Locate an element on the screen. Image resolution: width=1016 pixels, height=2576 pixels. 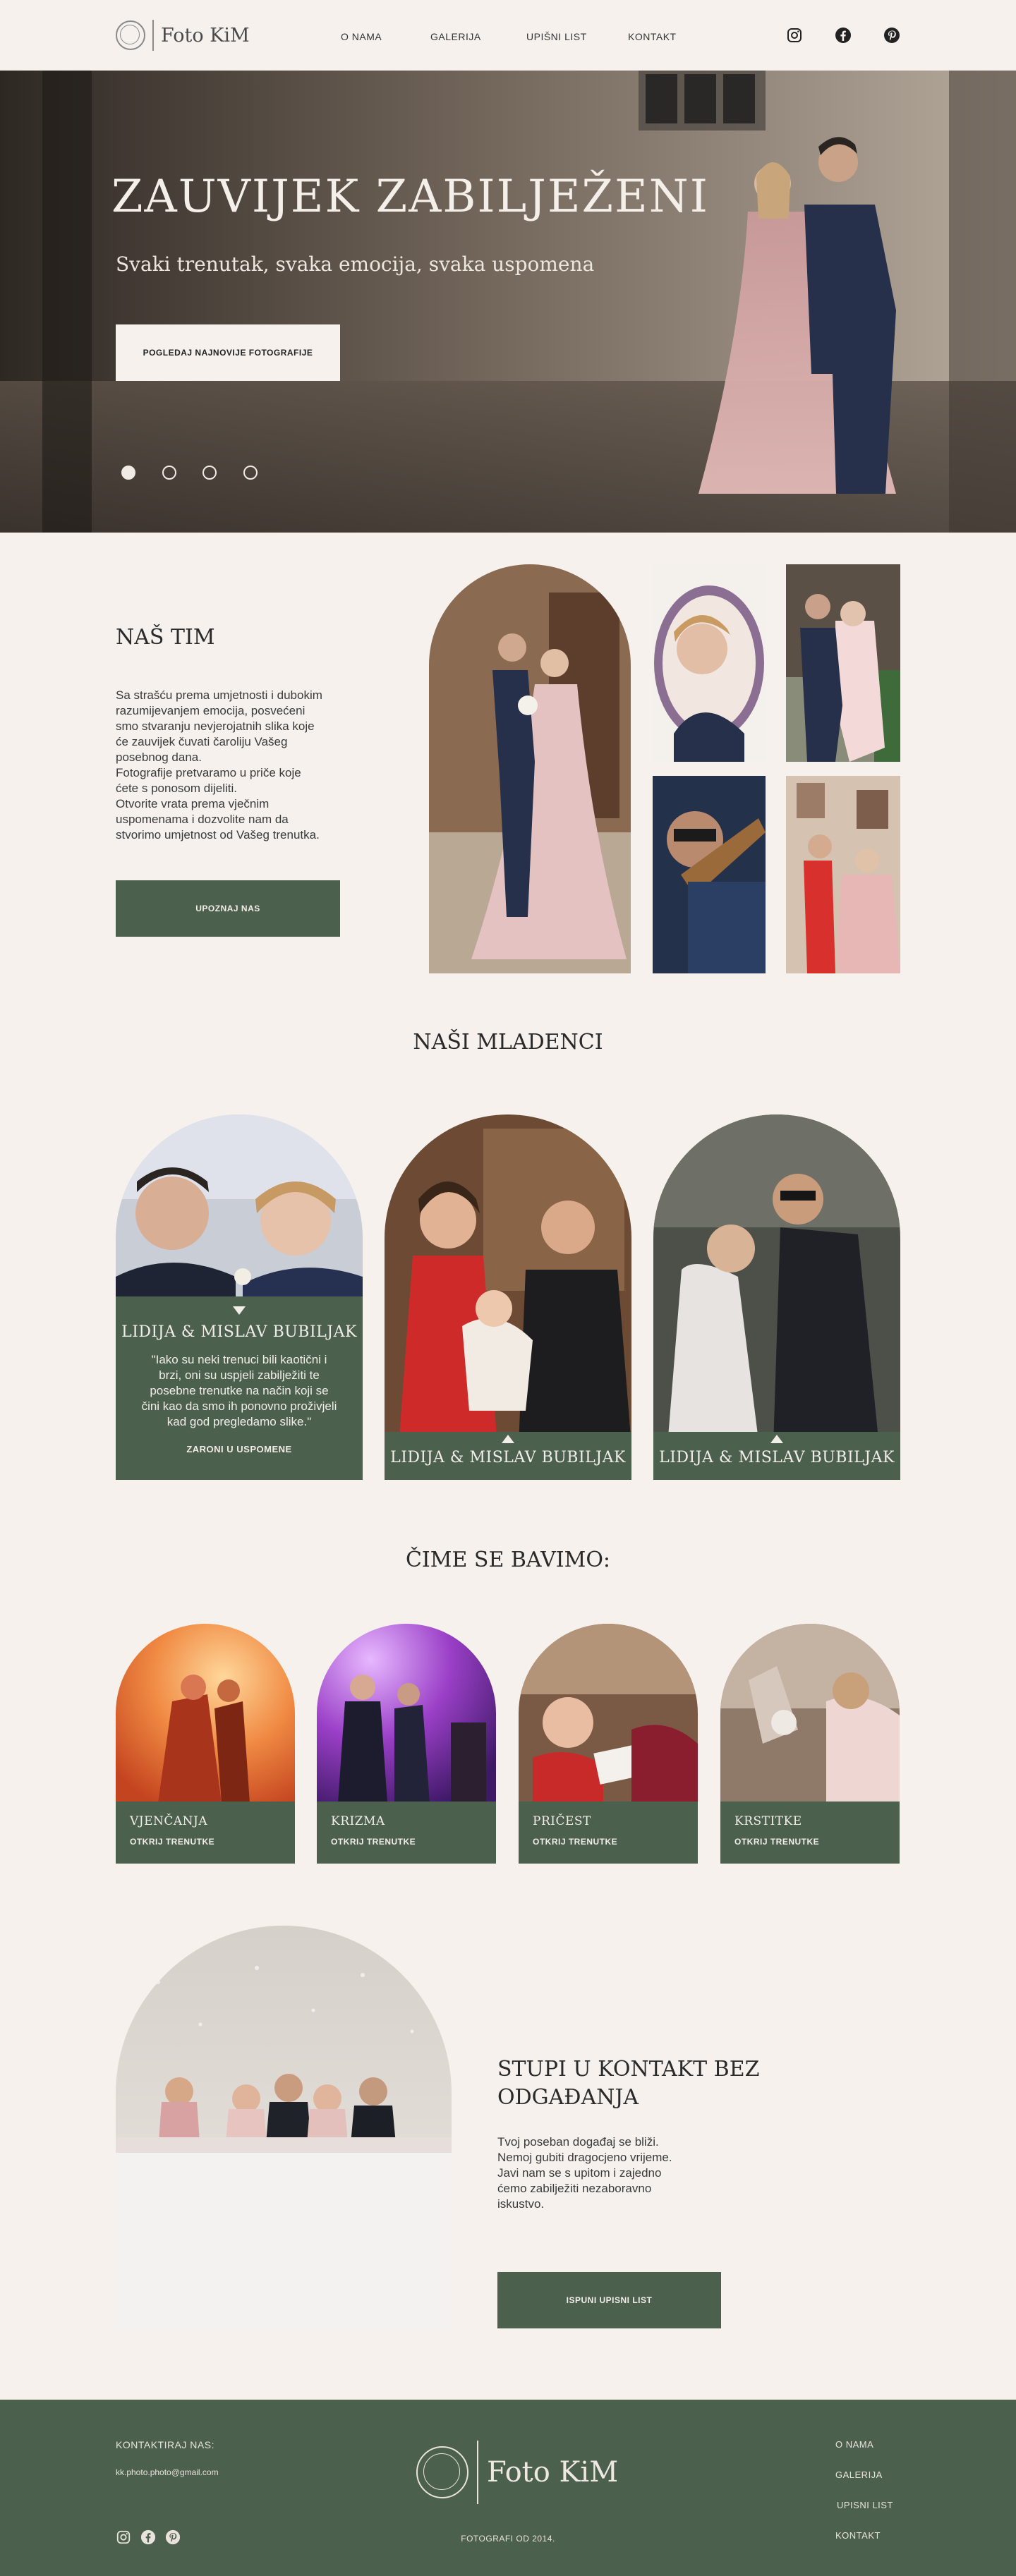
logo: Foto KiM is located at coordinates (183, 35).